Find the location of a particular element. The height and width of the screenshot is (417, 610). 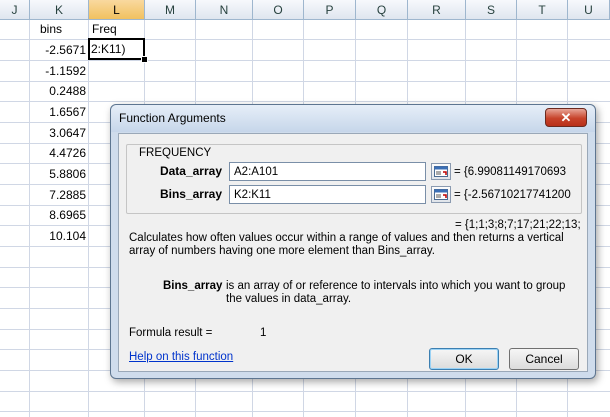

cell-k10: 8.6965 is located at coordinates (58, 215).